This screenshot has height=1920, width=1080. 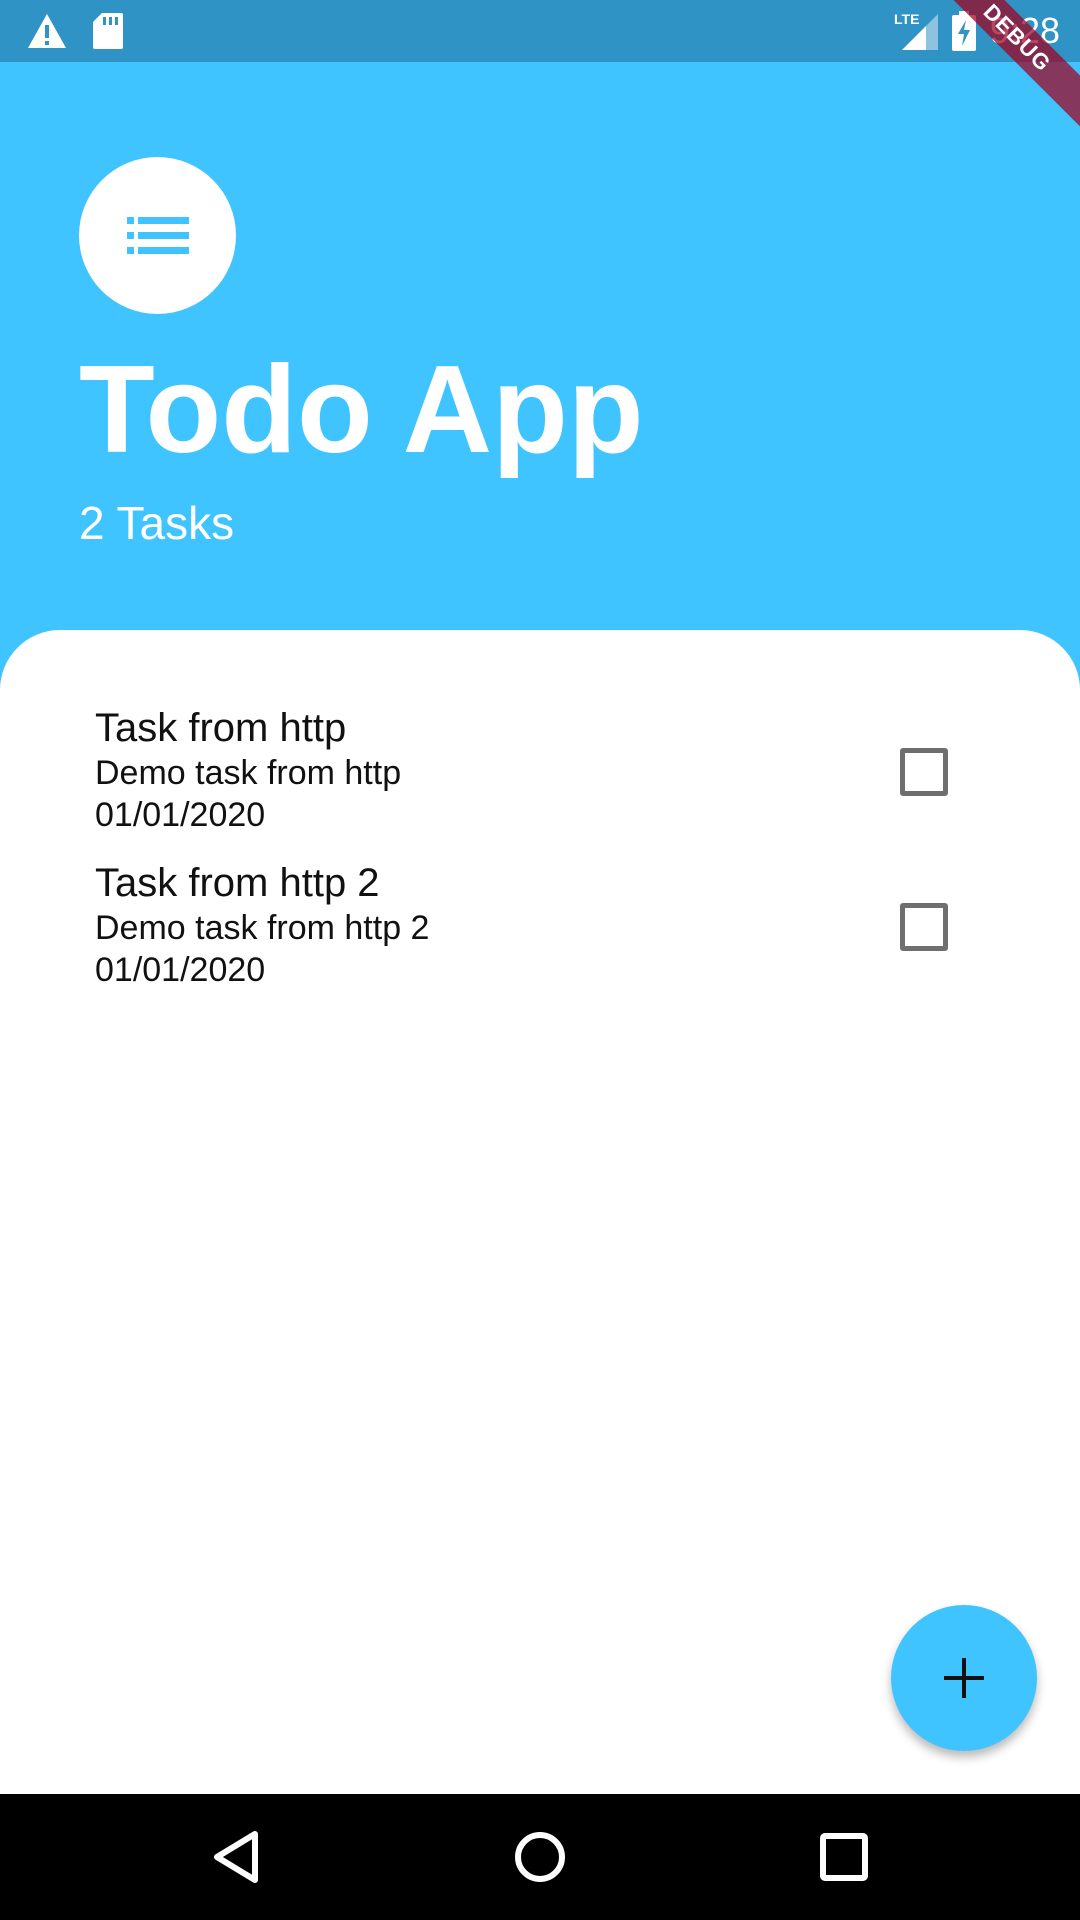 I want to click on add-task-button, so click(x=964, y=1678).